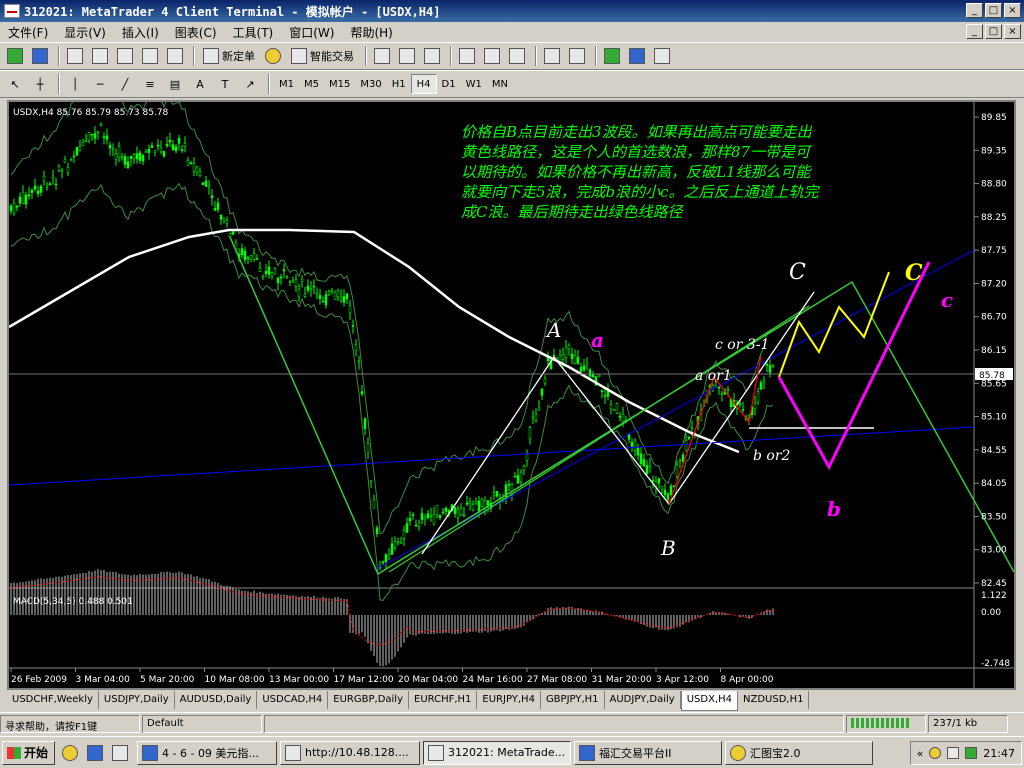 This screenshot has height=768, width=1024. What do you see at coordinates (125, 84) in the screenshot?
I see `trendline-tool: ╱` at bounding box center [125, 84].